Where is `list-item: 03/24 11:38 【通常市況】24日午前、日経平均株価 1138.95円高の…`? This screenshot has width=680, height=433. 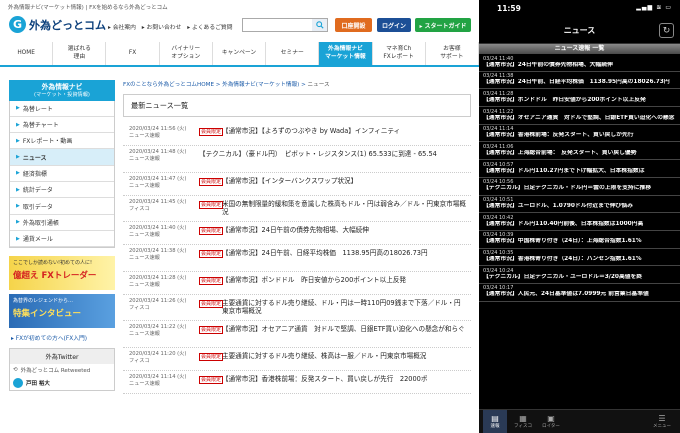 list-item: 03/24 11:38 【通常市況】24日午前、日経平均株価 1138.95円高の… is located at coordinates (579, 81).